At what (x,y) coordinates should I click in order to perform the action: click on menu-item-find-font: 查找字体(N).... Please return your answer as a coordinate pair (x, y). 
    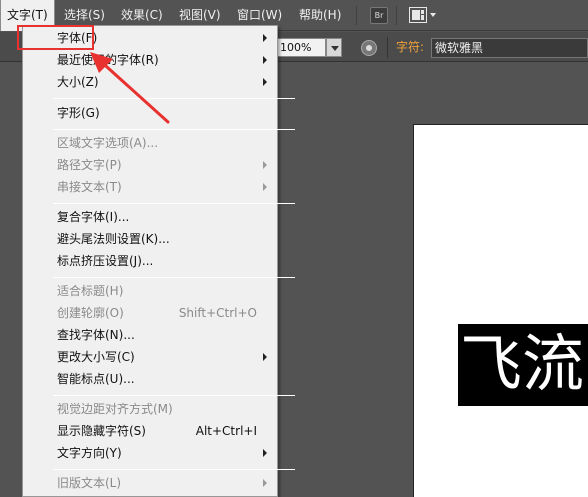
    Looking at the image, I should click on (167, 335).